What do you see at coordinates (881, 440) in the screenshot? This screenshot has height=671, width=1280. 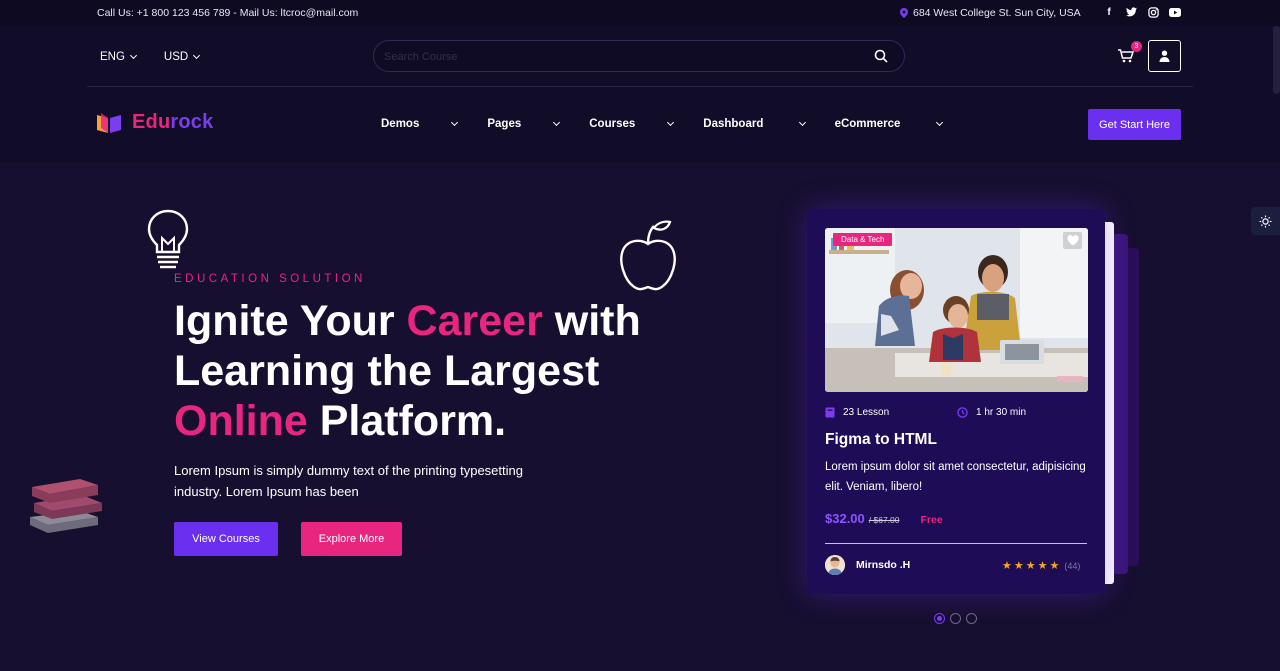 I see `course-title: Figma to HTML` at bounding box center [881, 440].